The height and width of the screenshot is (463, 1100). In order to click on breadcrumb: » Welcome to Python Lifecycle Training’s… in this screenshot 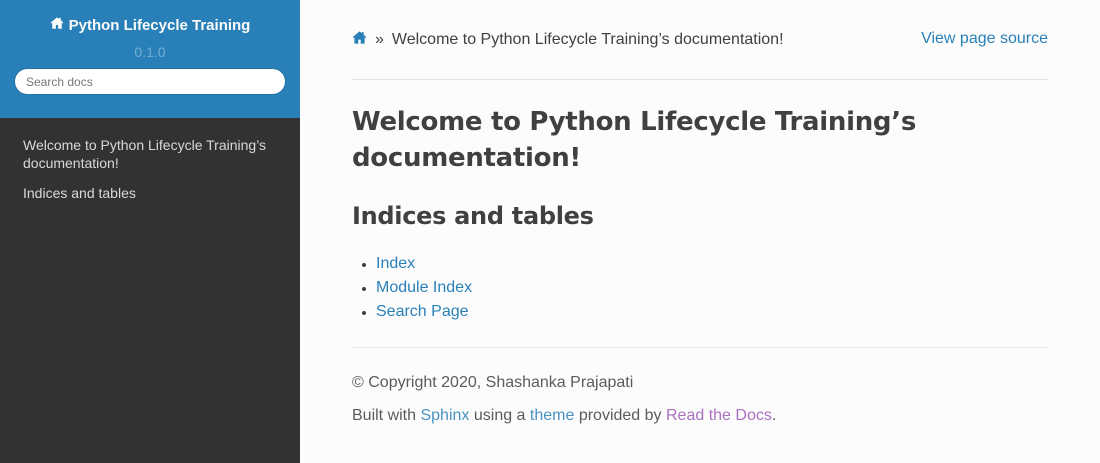, I will do `click(700, 40)`.